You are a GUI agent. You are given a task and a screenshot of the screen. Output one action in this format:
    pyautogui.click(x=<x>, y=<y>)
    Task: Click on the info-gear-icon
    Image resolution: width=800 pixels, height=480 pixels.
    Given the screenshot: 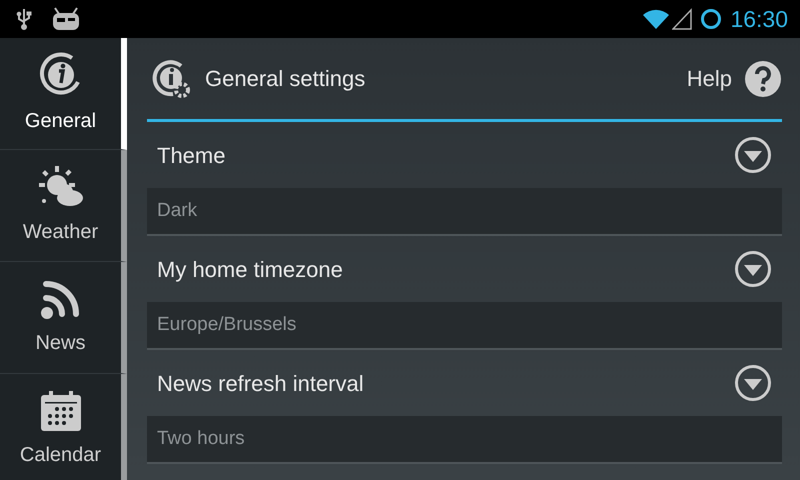 What is the action you would take?
    pyautogui.click(x=172, y=79)
    